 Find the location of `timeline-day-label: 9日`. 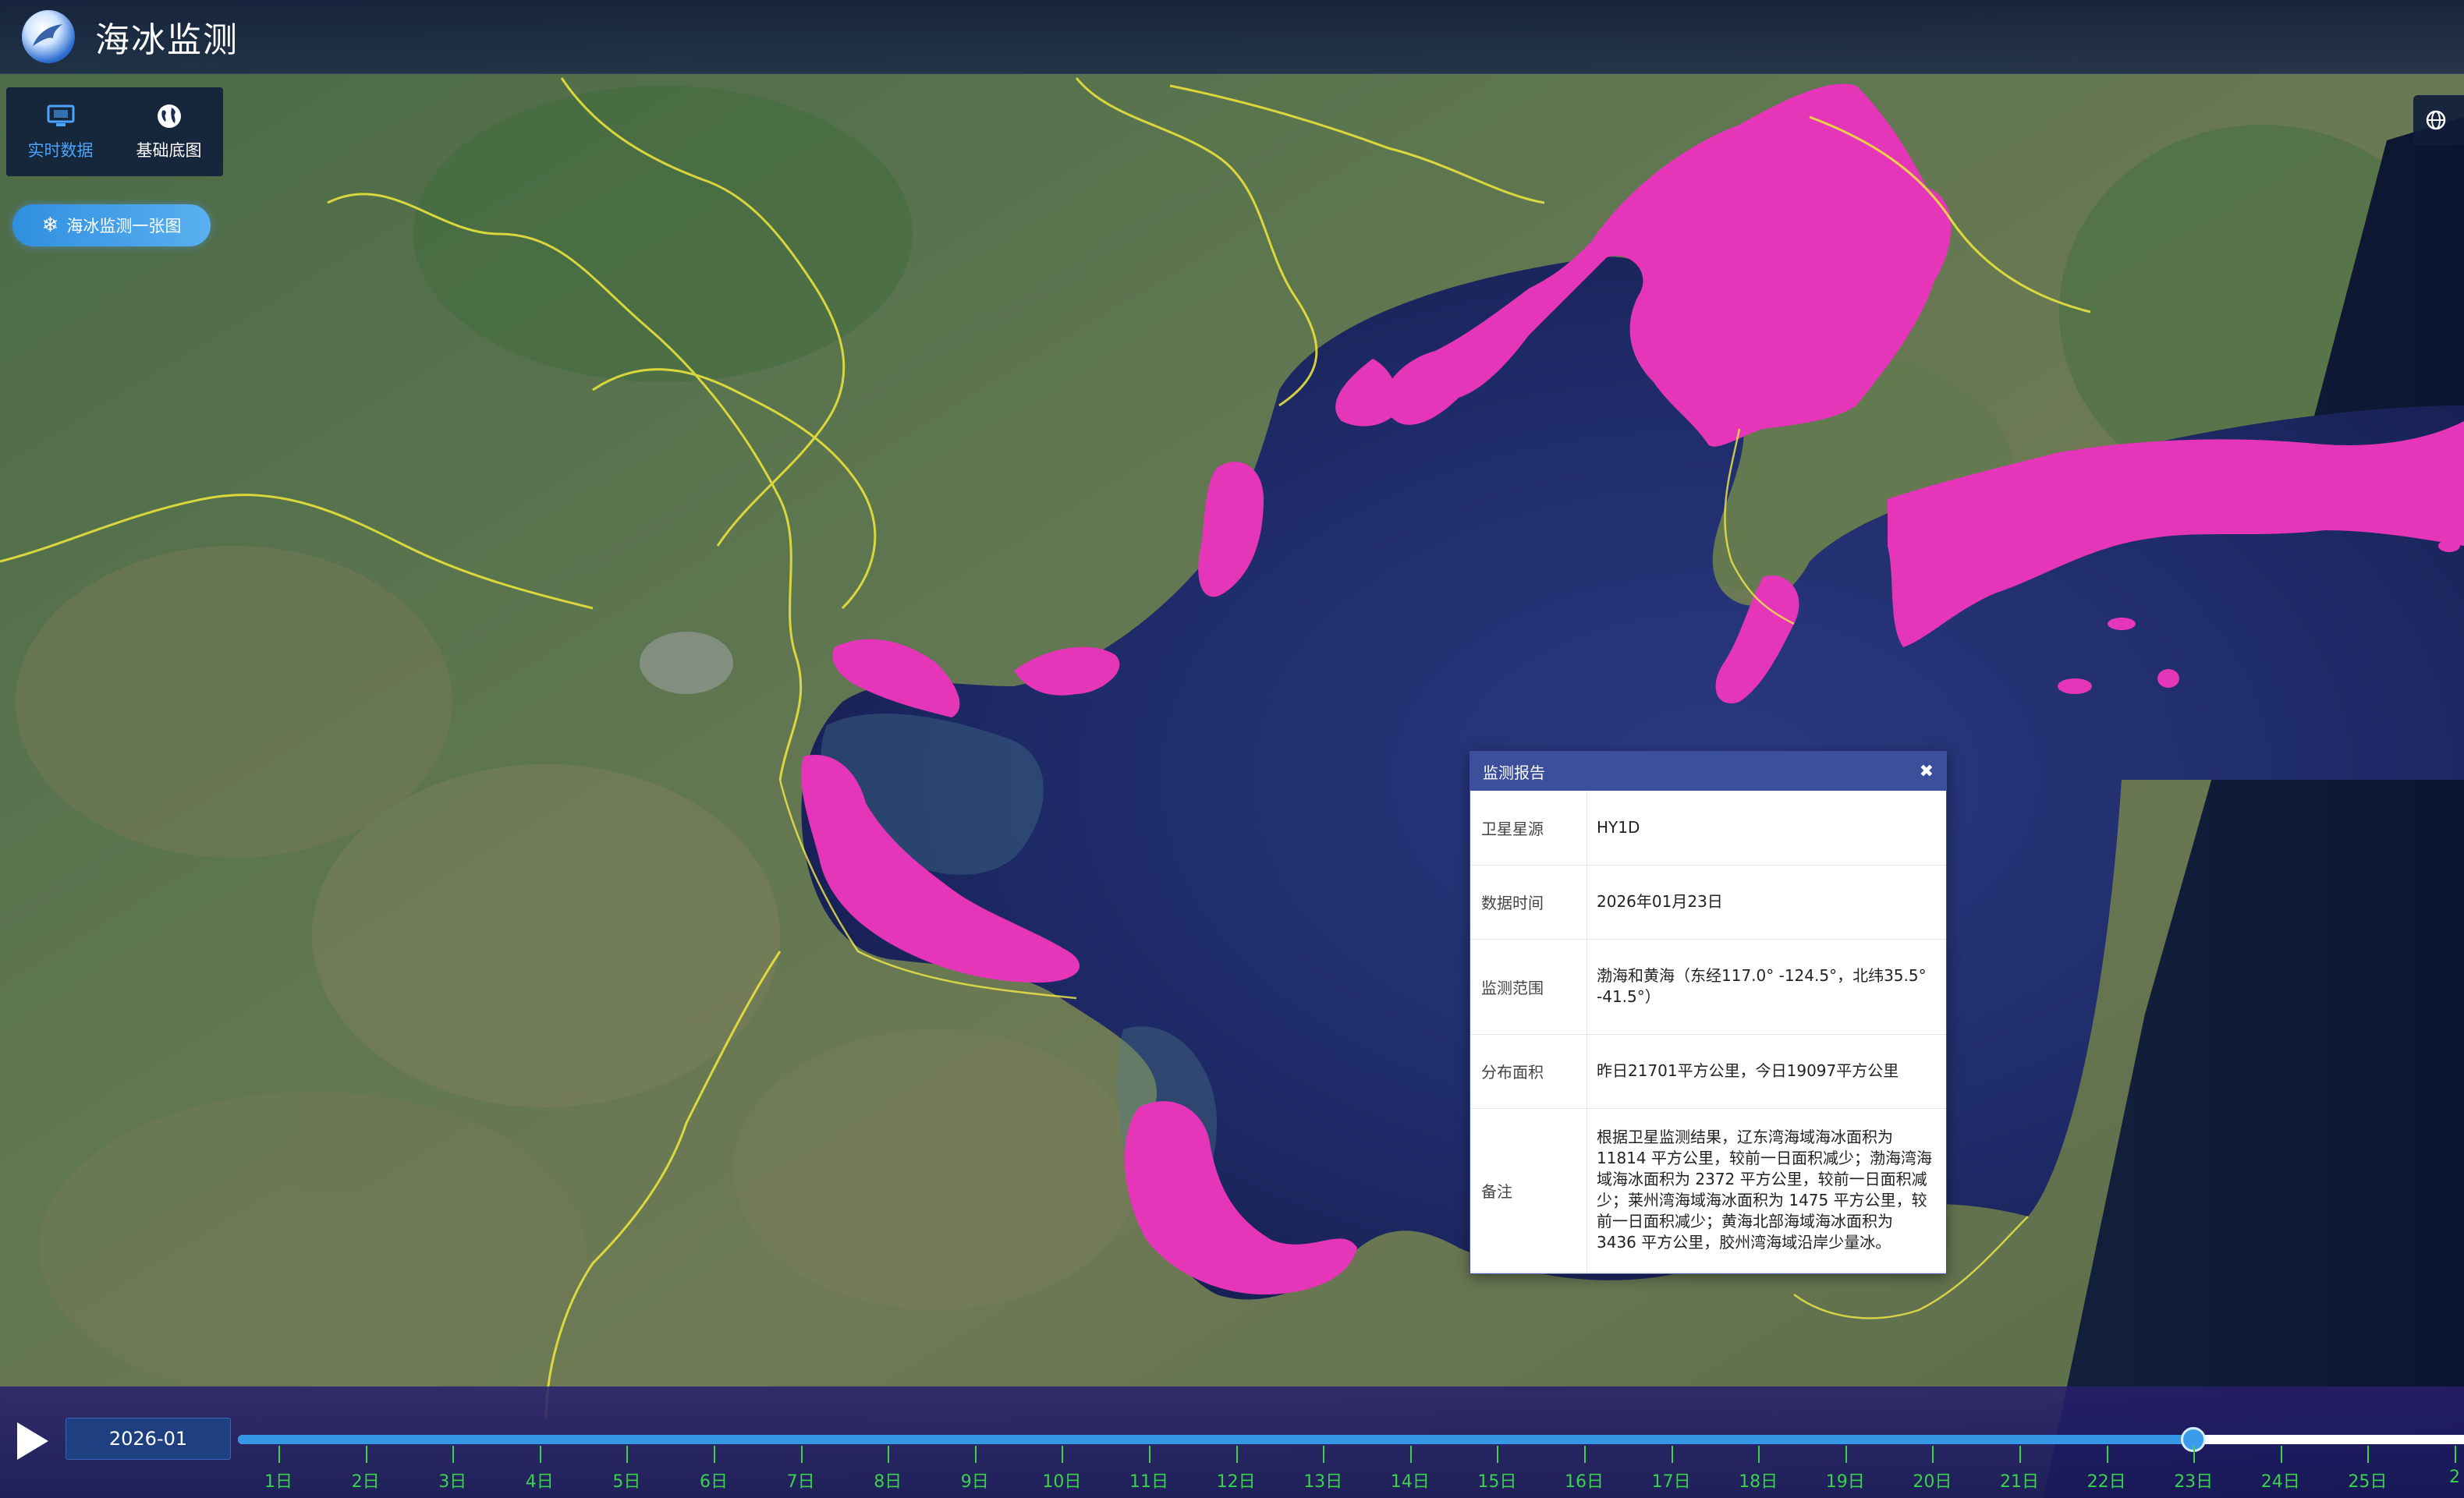

timeline-day-label: 9日 is located at coordinates (975, 1480).